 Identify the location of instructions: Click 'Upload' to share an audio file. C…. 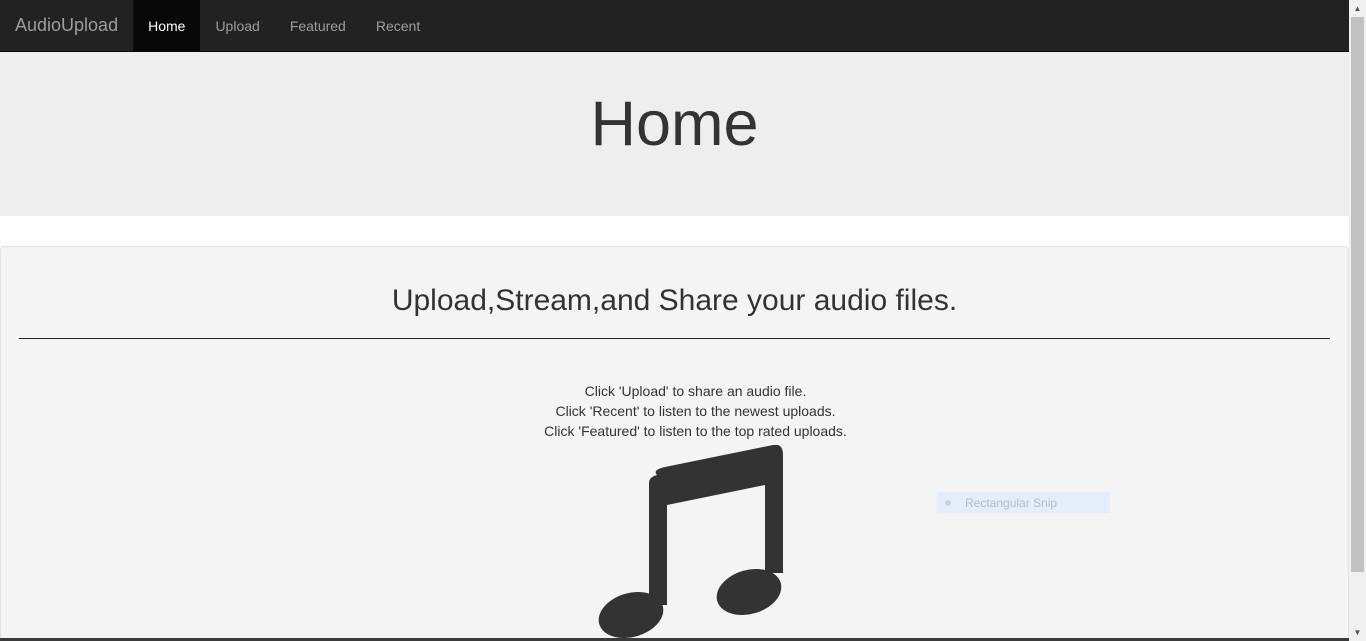
(683, 411).